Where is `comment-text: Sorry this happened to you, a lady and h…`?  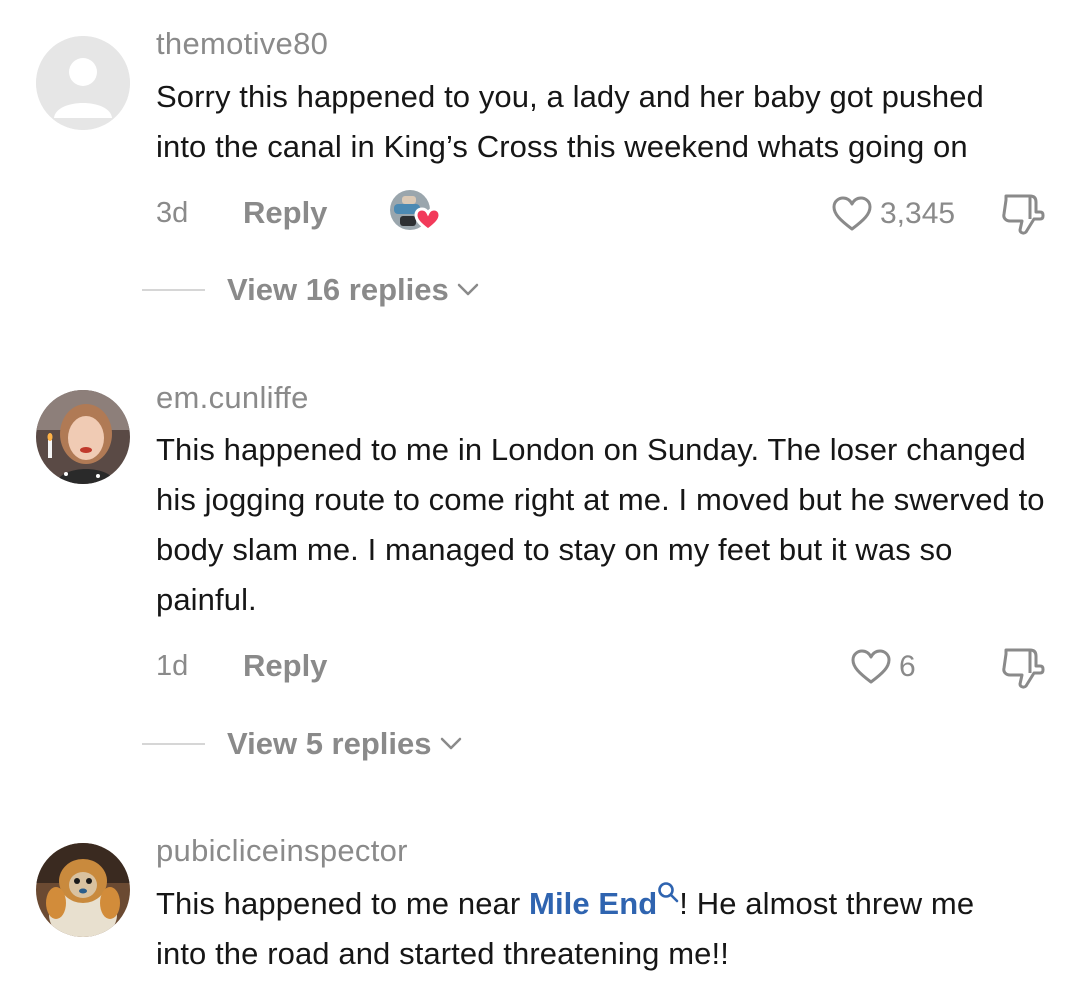
comment-text: Sorry this happened to you, a lady and h… is located at coordinates (570, 121).